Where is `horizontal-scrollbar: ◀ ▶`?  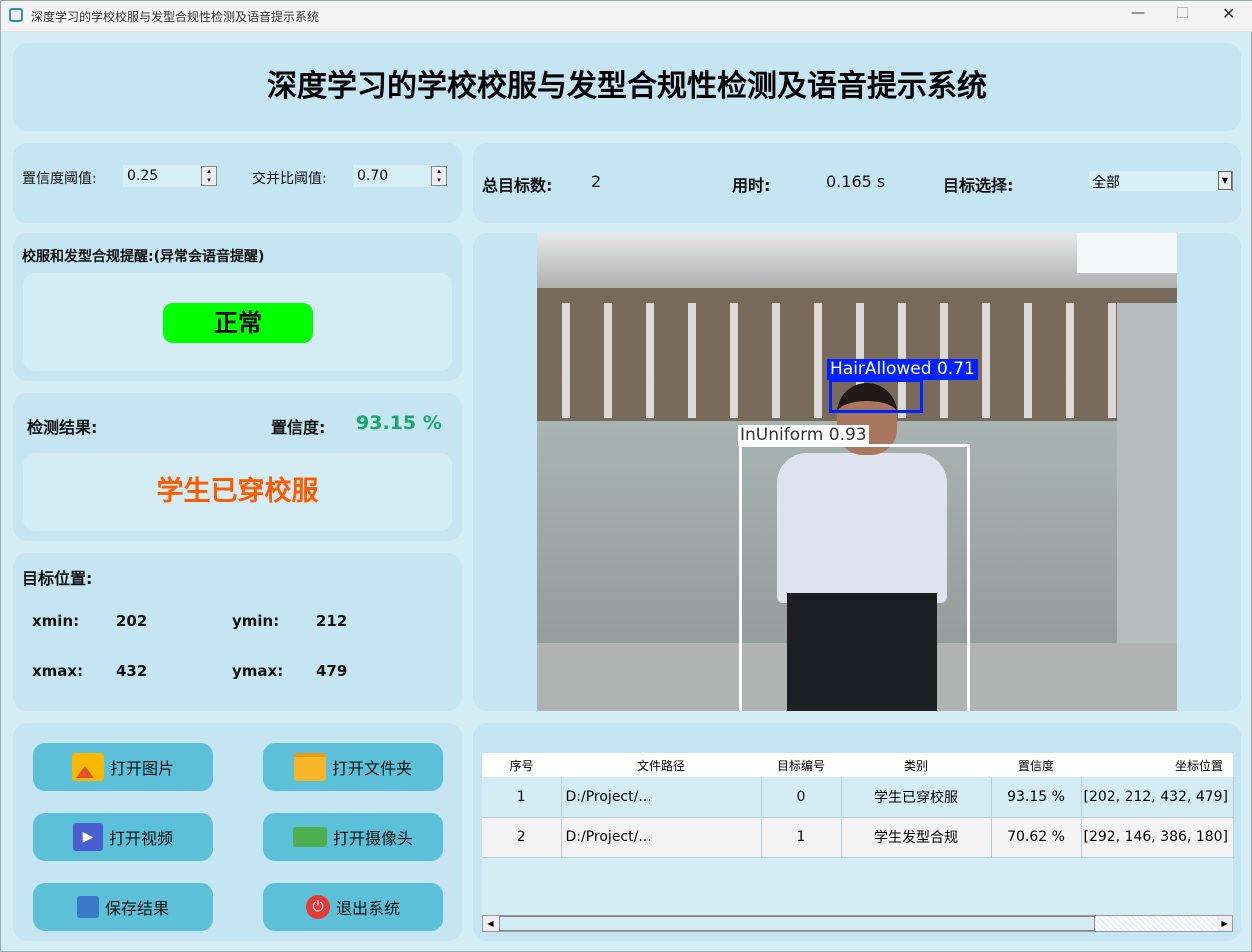
horizontal-scrollbar: ◀ ▶ is located at coordinates (857, 923).